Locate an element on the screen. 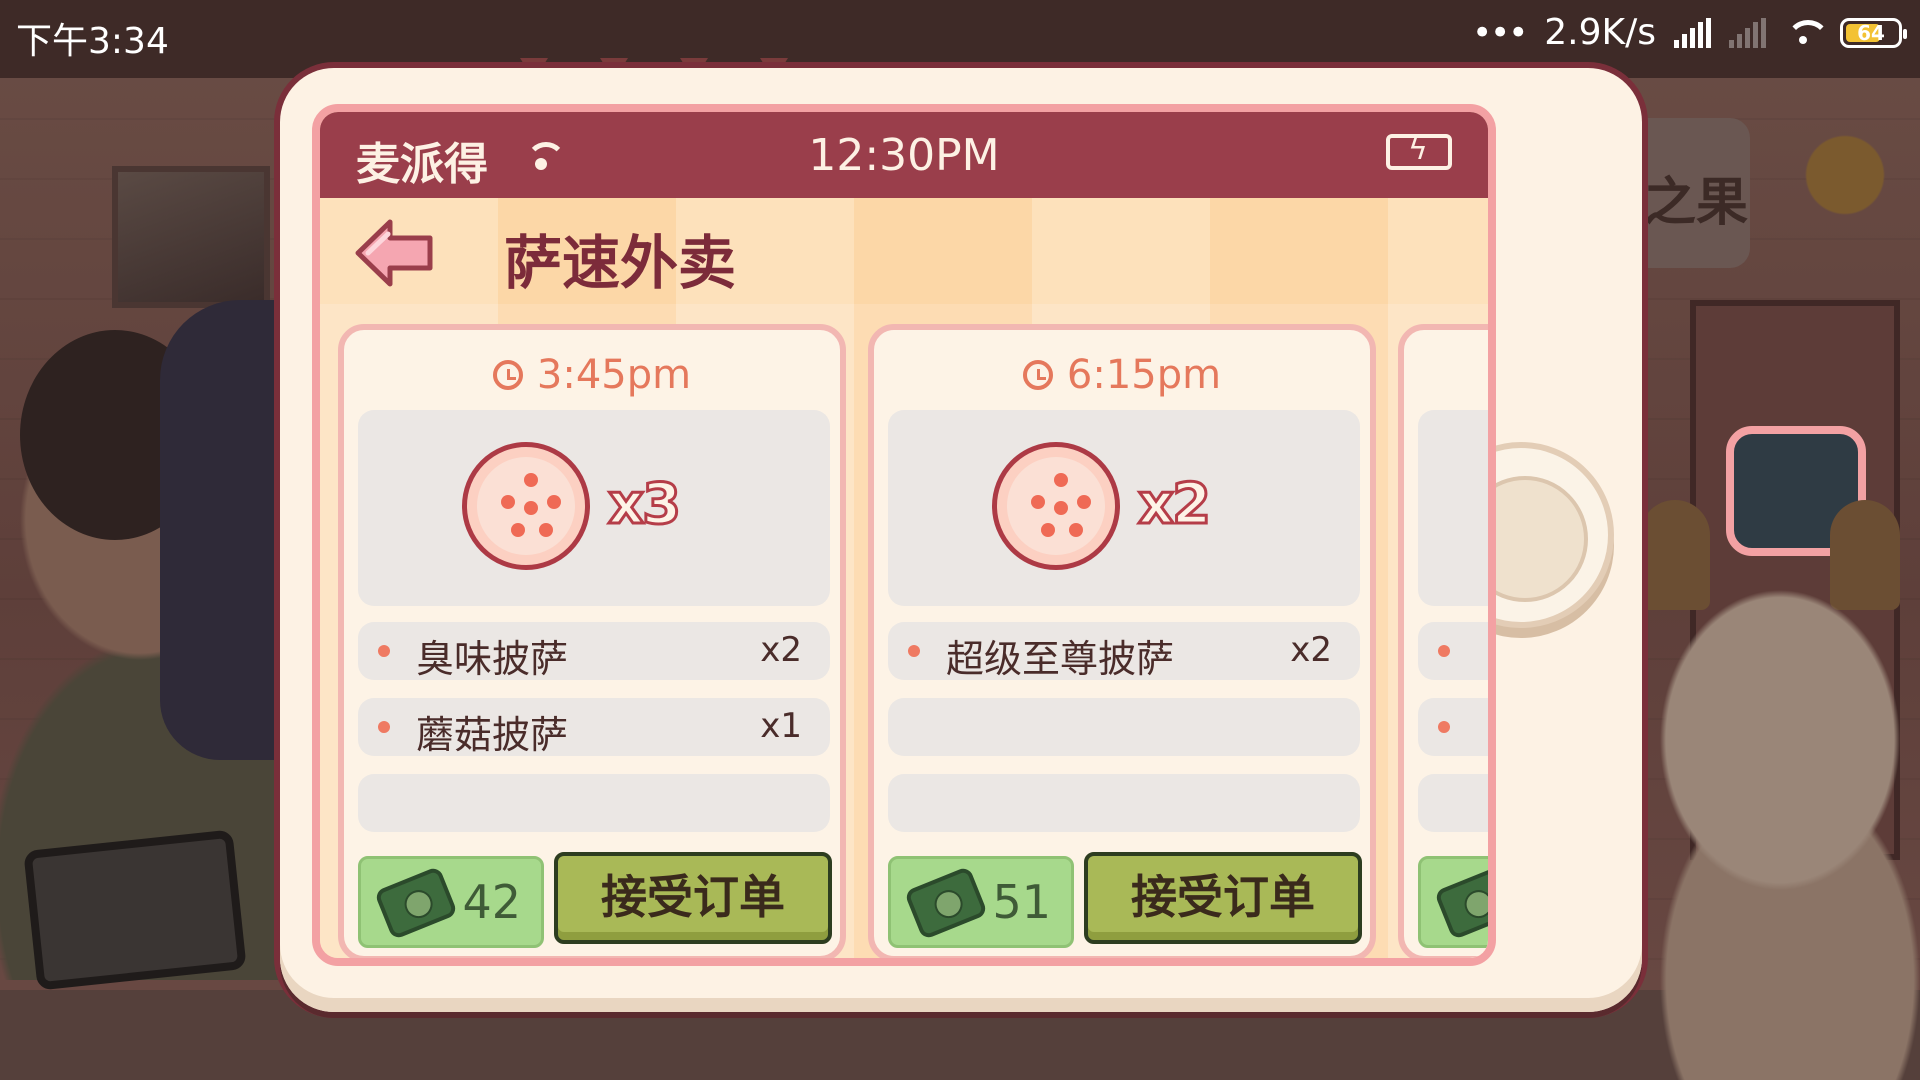 This screenshot has width=1920, height=1080. item-name: 臭味披萨 is located at coordinates (492, 659).